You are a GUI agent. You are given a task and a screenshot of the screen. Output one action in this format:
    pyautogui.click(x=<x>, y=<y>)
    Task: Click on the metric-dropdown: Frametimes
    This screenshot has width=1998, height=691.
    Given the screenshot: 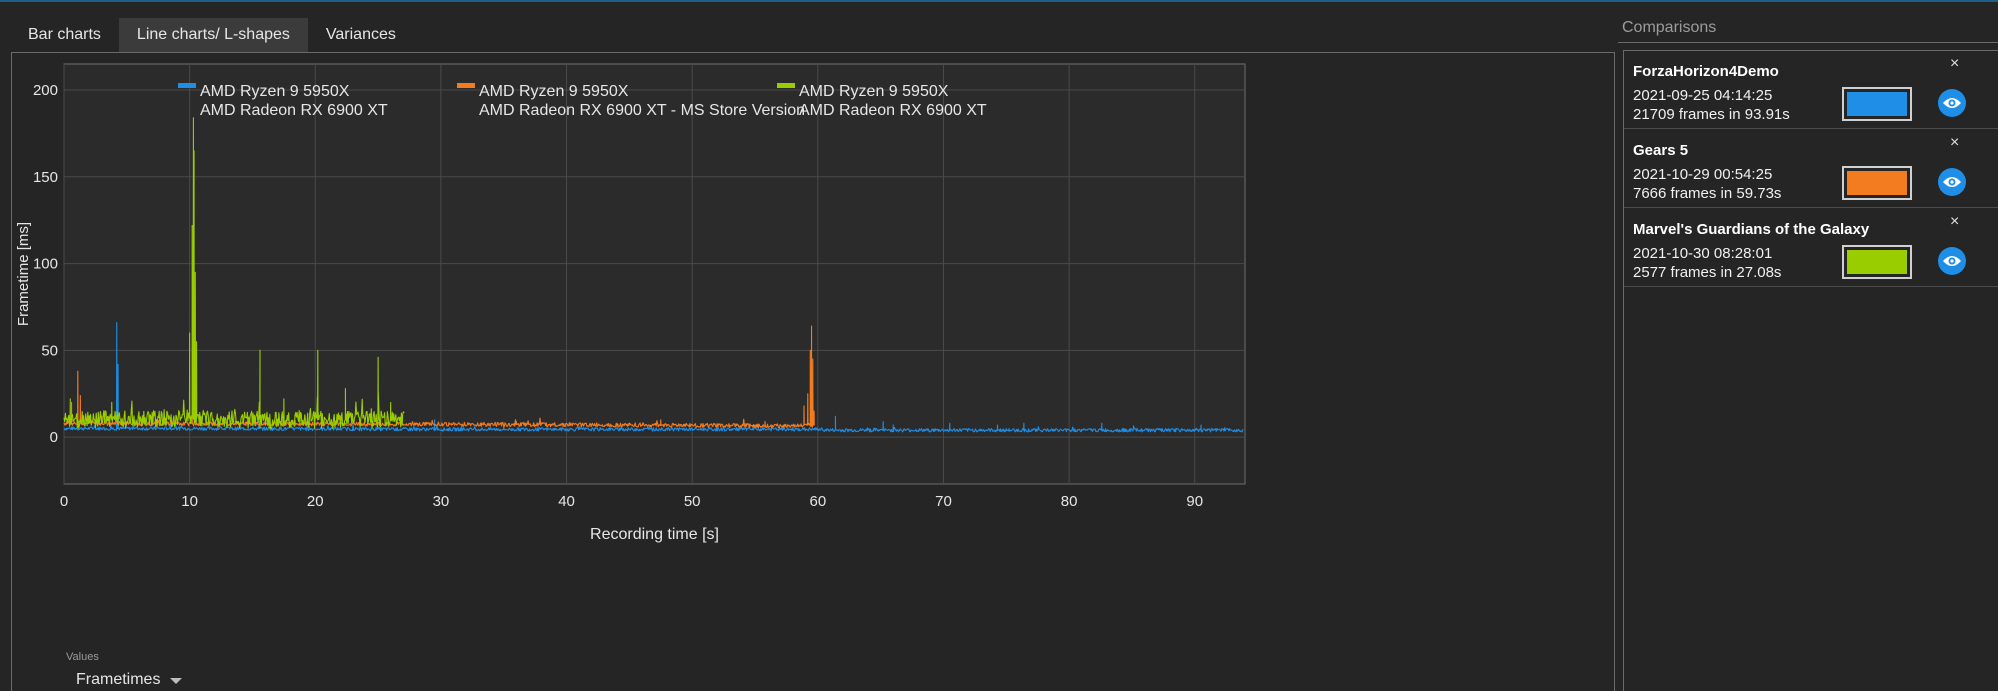 What is the action you would take?
    pyautogui.click(x=129, y=680)
    